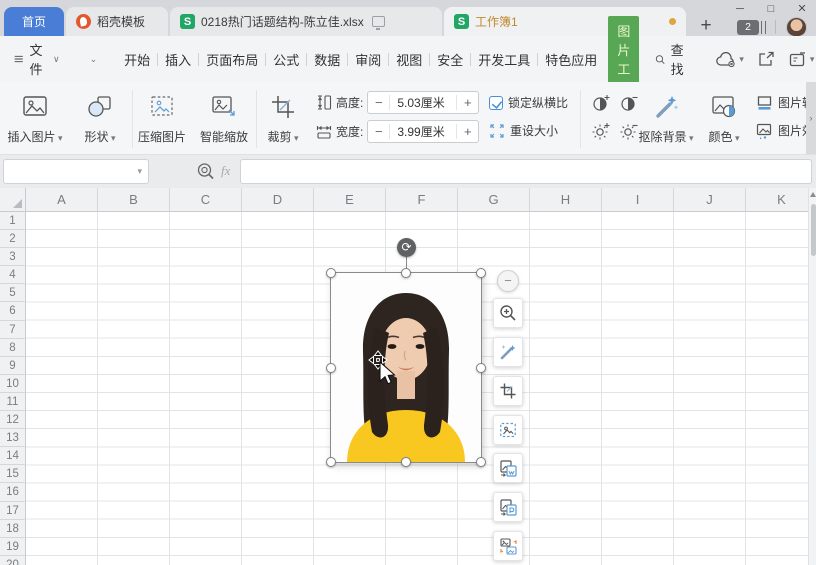 The width and height of the screenshot is (816, 565). I want to click on menu-tab-页面布局: 页面布局, so click(232, 59).